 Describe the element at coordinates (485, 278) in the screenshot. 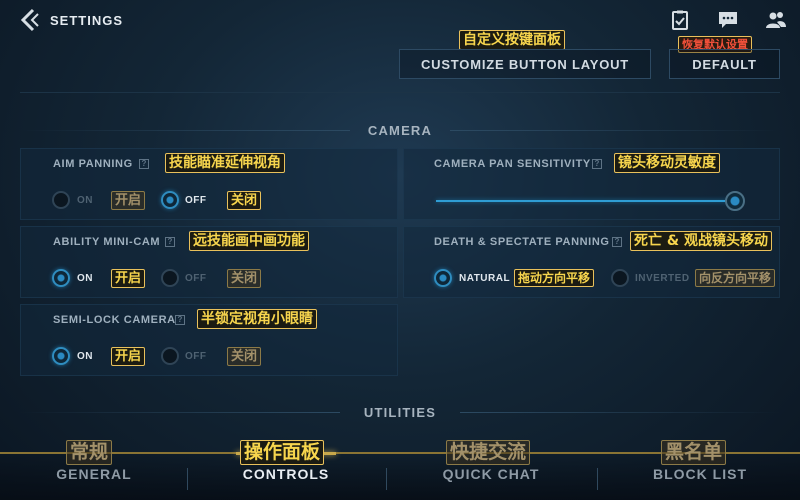

I see `death-spectate-natural-label: NATURAL` at that location.